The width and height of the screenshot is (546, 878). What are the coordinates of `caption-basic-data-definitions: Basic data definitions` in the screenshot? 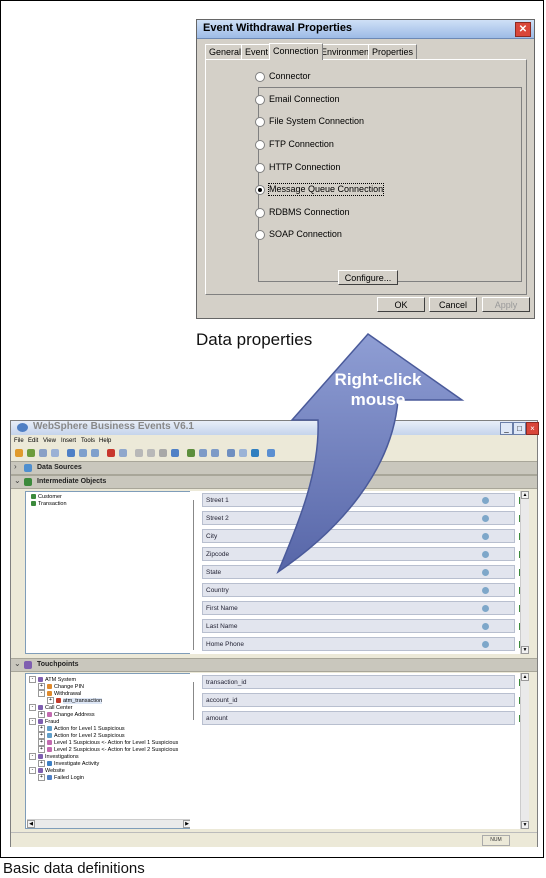 It's located at (74, 868).